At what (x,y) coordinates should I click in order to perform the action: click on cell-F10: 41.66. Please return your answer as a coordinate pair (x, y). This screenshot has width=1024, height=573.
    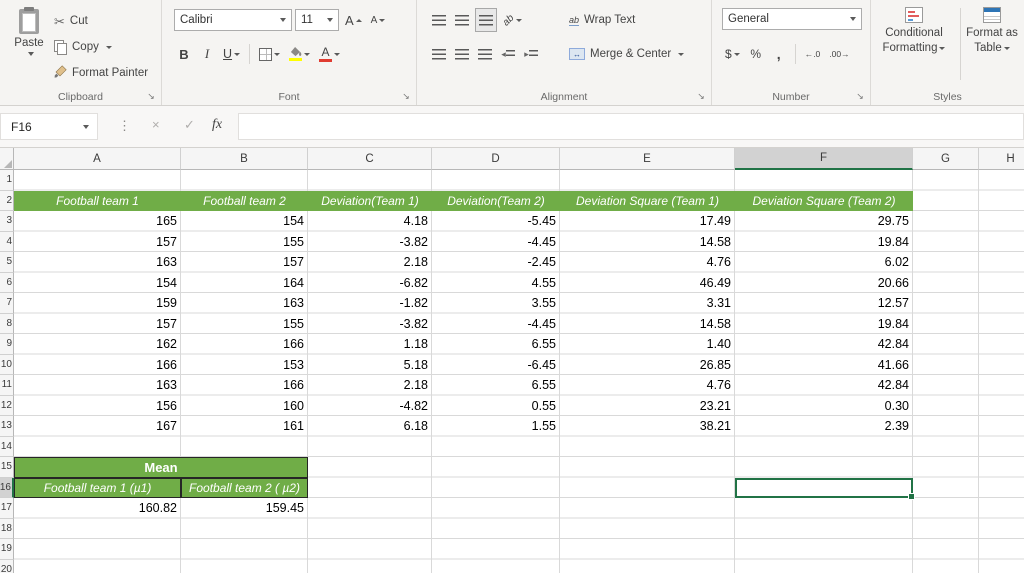
    Looking at the image, I should click on (824, 365).